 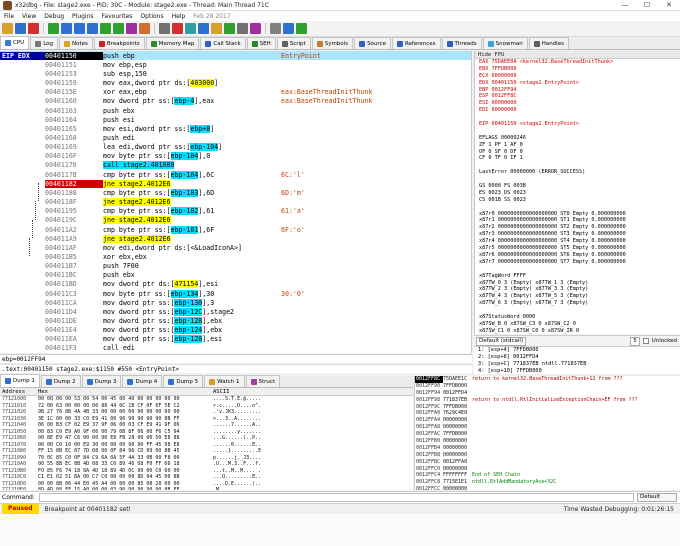 What do you see at coordinates (74, 248) in the screenshot?
I see `disasm-address: 004011AF` at bounding box center [74, 248].